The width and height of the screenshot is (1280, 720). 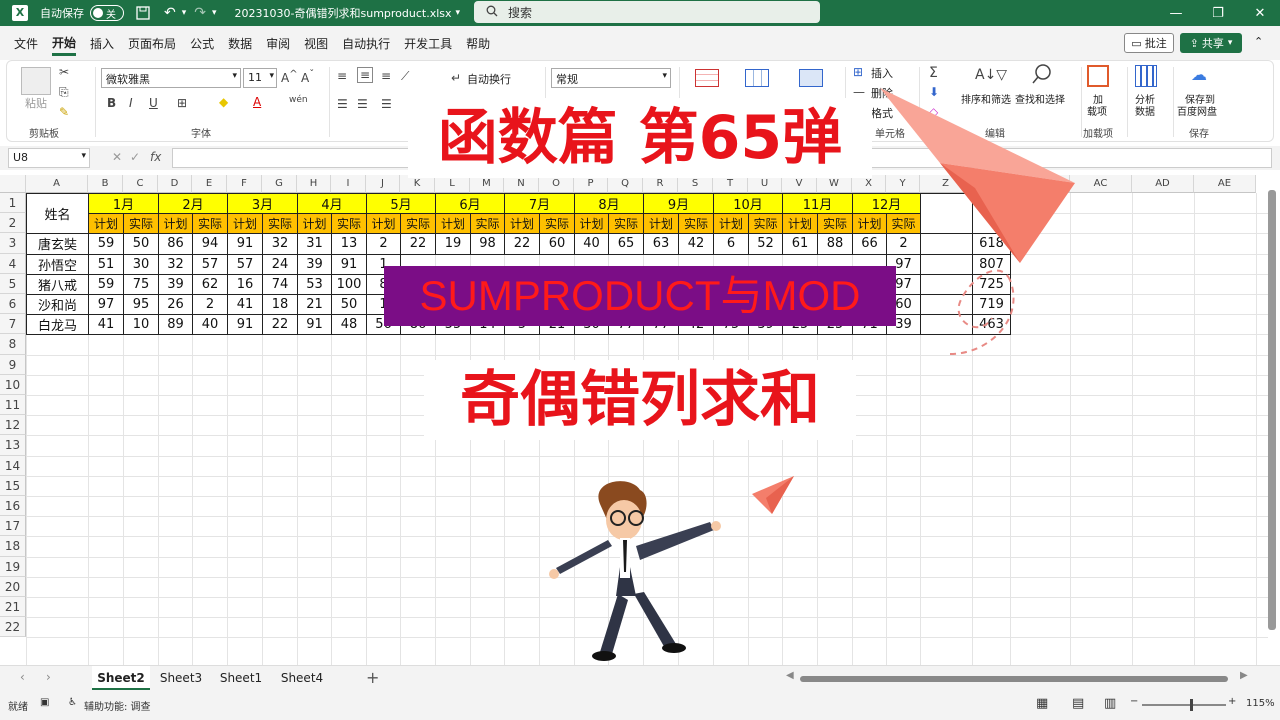 I want to click on row-header: 10, so click(x=13, y=384).